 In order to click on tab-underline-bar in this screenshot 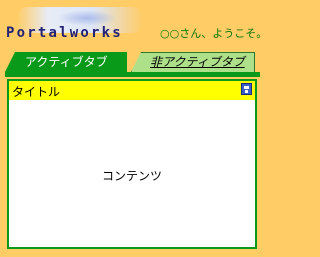, I will do `click(132, 74)`.